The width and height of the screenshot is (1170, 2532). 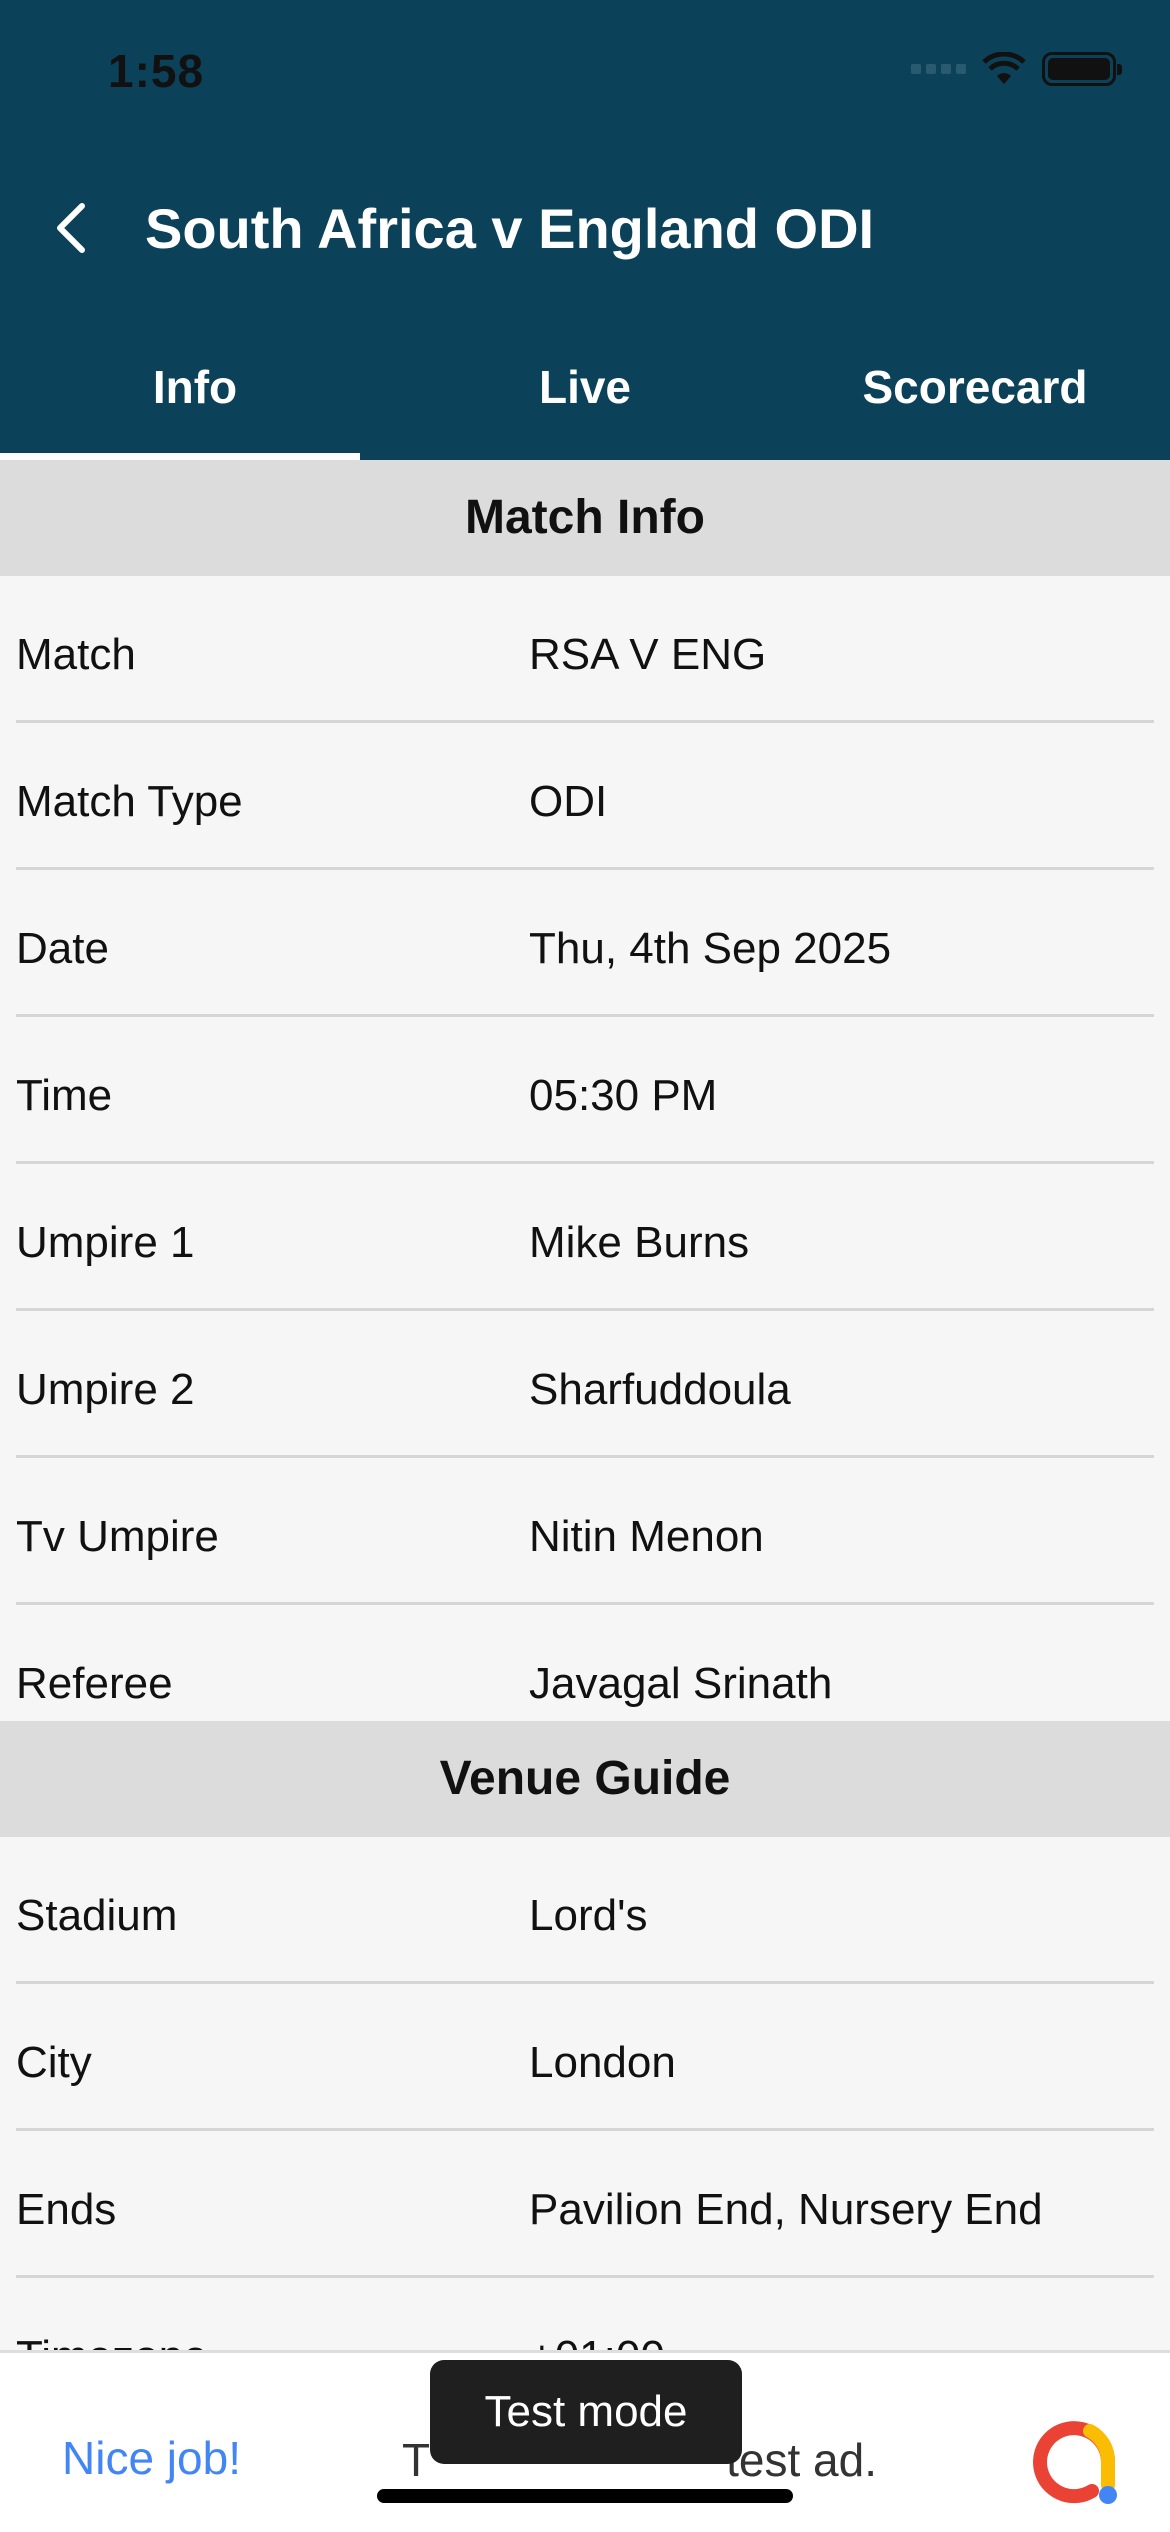 What do you see at coordinates (105, 1242) in the screenshot?
I see `row-label: Umpire 1` at bounding box center [105, 1242].